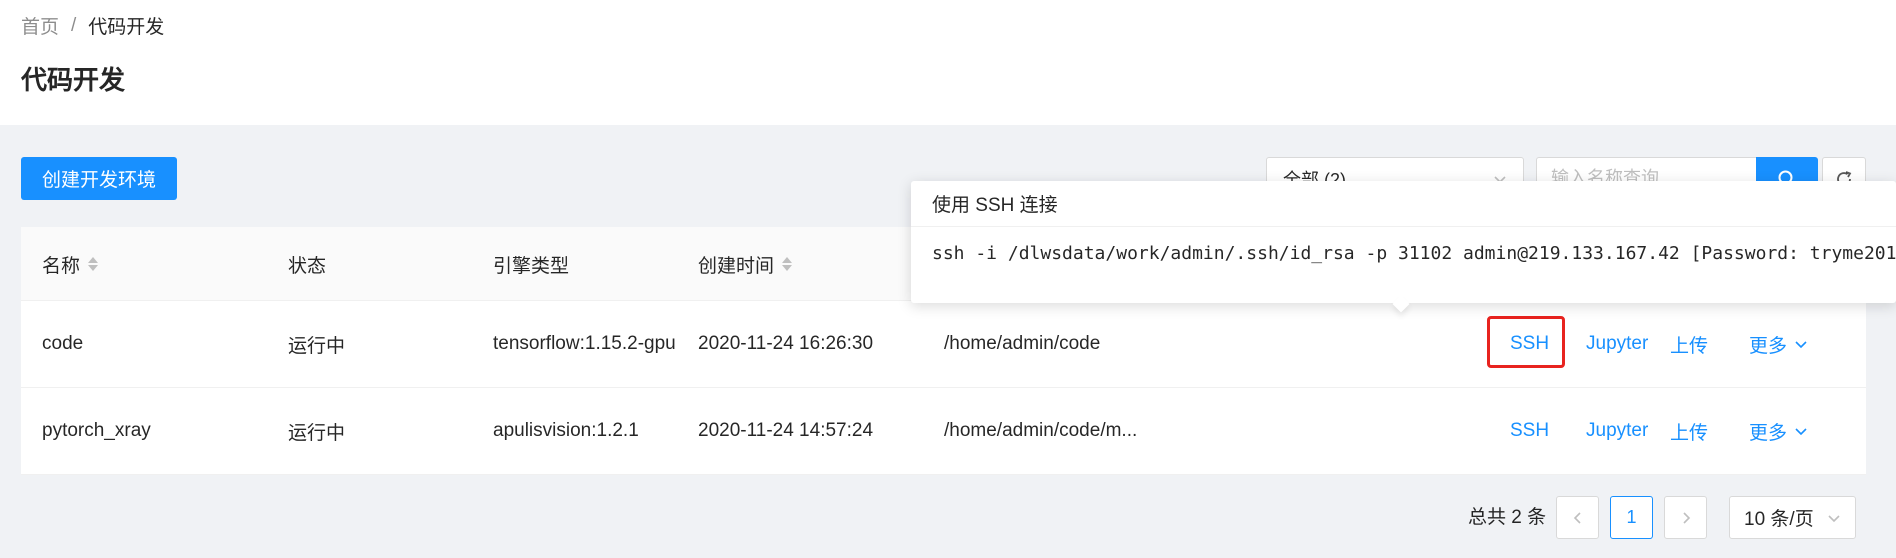 Image resolution: width=1896 pixels, height=558 pixels. What do you see at coordinates (1529, 431) in the screenshot?
I see `ssh-link: SSH` at bounding box center [1529, 431].